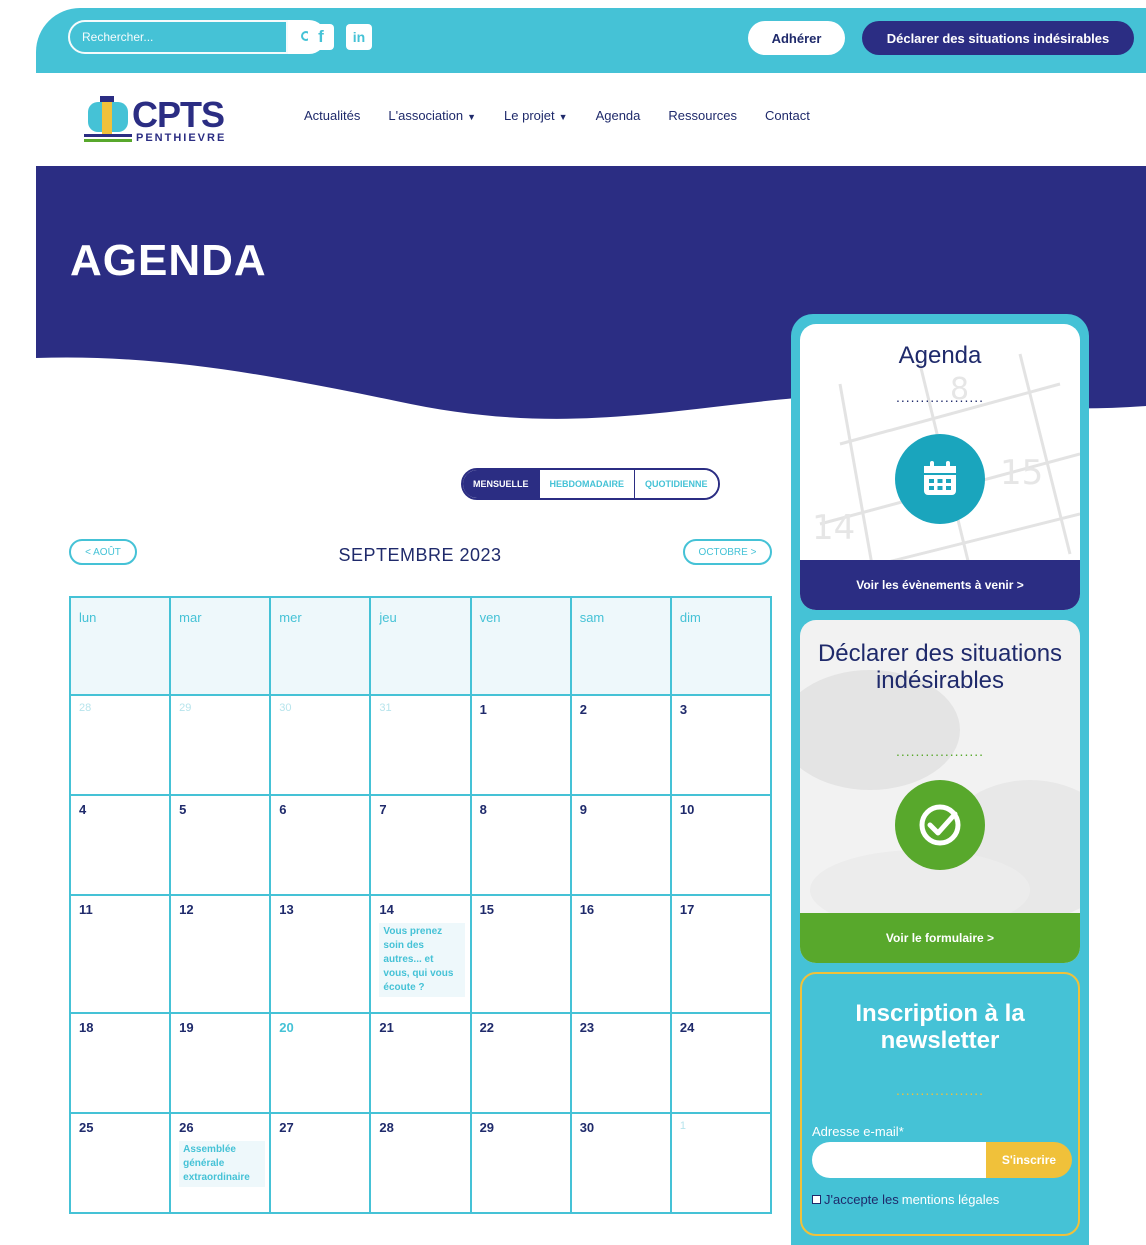 This screenshot has height=1245, width=1146. Describe the element at coordinates (220, 845) in the screenshot. I see `calendar-day-cell: 5` at that location.